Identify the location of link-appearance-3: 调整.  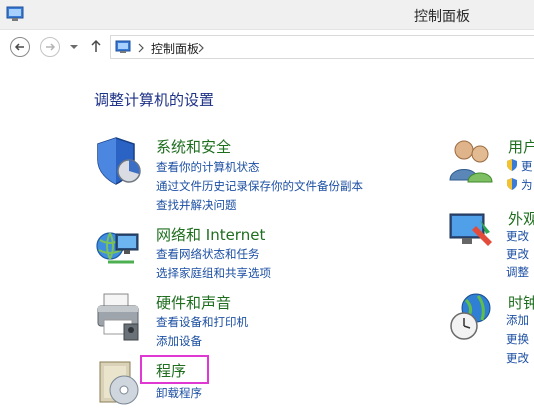
(517, 272).